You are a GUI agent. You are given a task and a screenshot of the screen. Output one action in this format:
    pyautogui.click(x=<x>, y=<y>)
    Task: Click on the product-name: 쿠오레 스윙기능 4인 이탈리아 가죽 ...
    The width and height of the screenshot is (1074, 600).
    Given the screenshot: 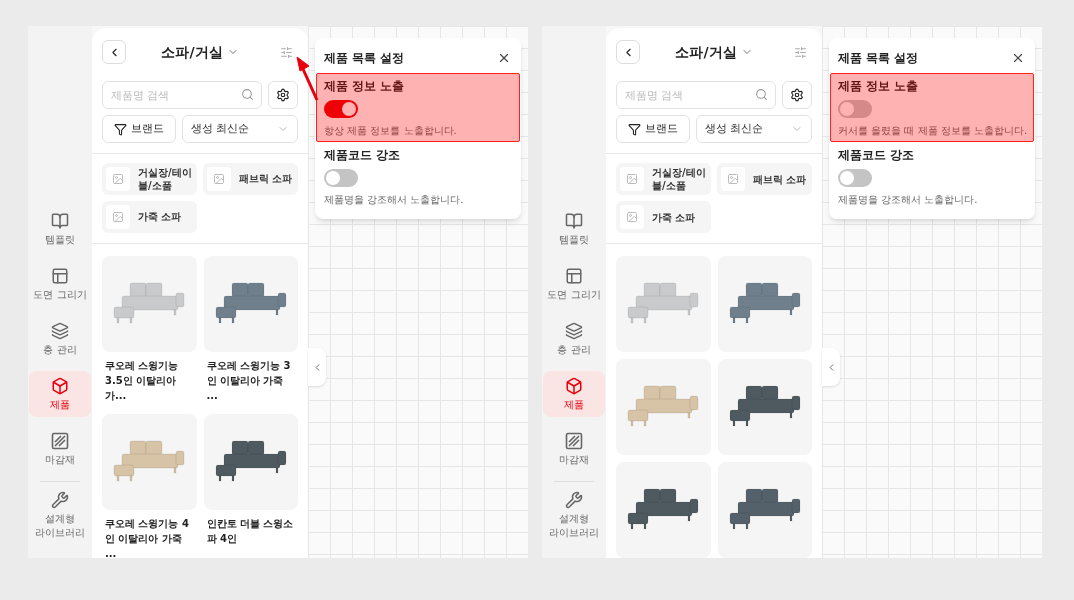 What is the action you would take?
    pyautogui.click(x=147, y=537)
    